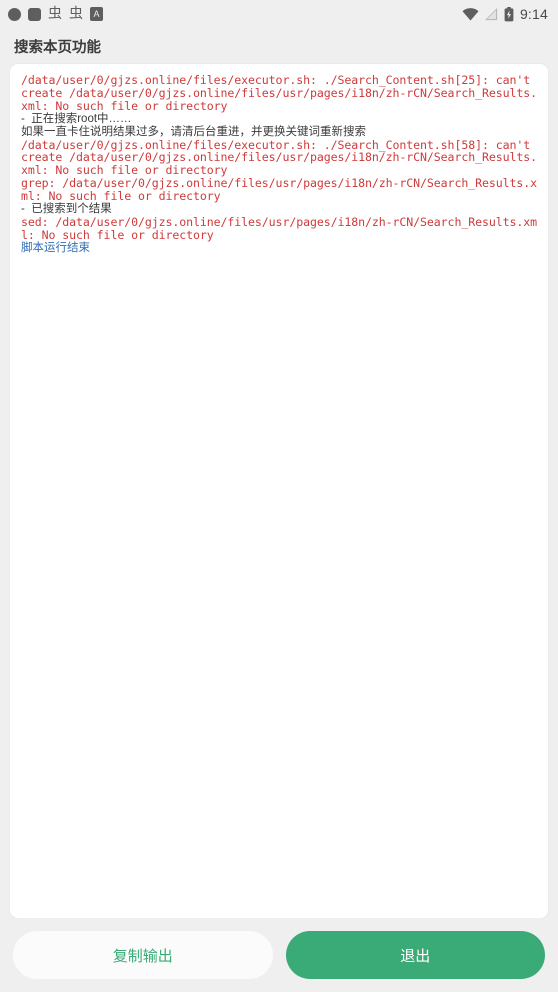 The height and width of the screenshot is (992, 558). Describe the element at coordinates (96, 14) in the screenshot. I see `app-badge-icon: A` at that location.